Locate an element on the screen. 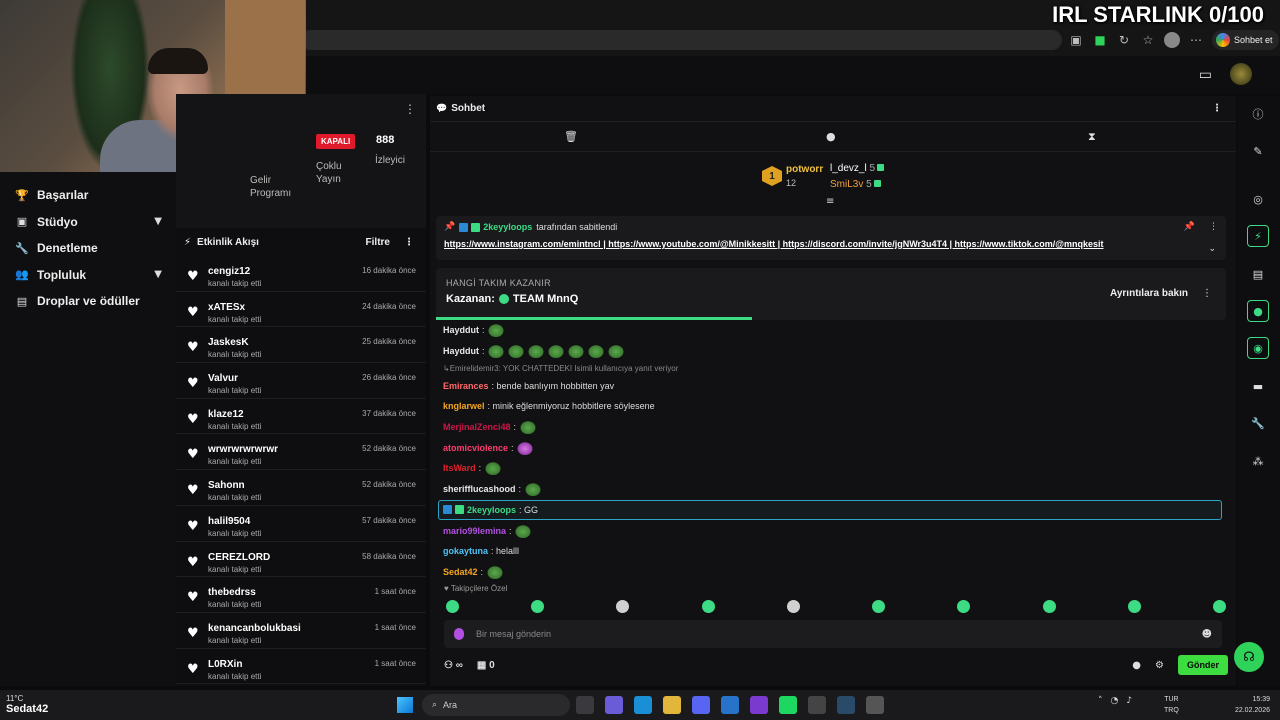 The image size is (1280, 720). more-icon: ⋯ is located at coordinates (1196, 40).